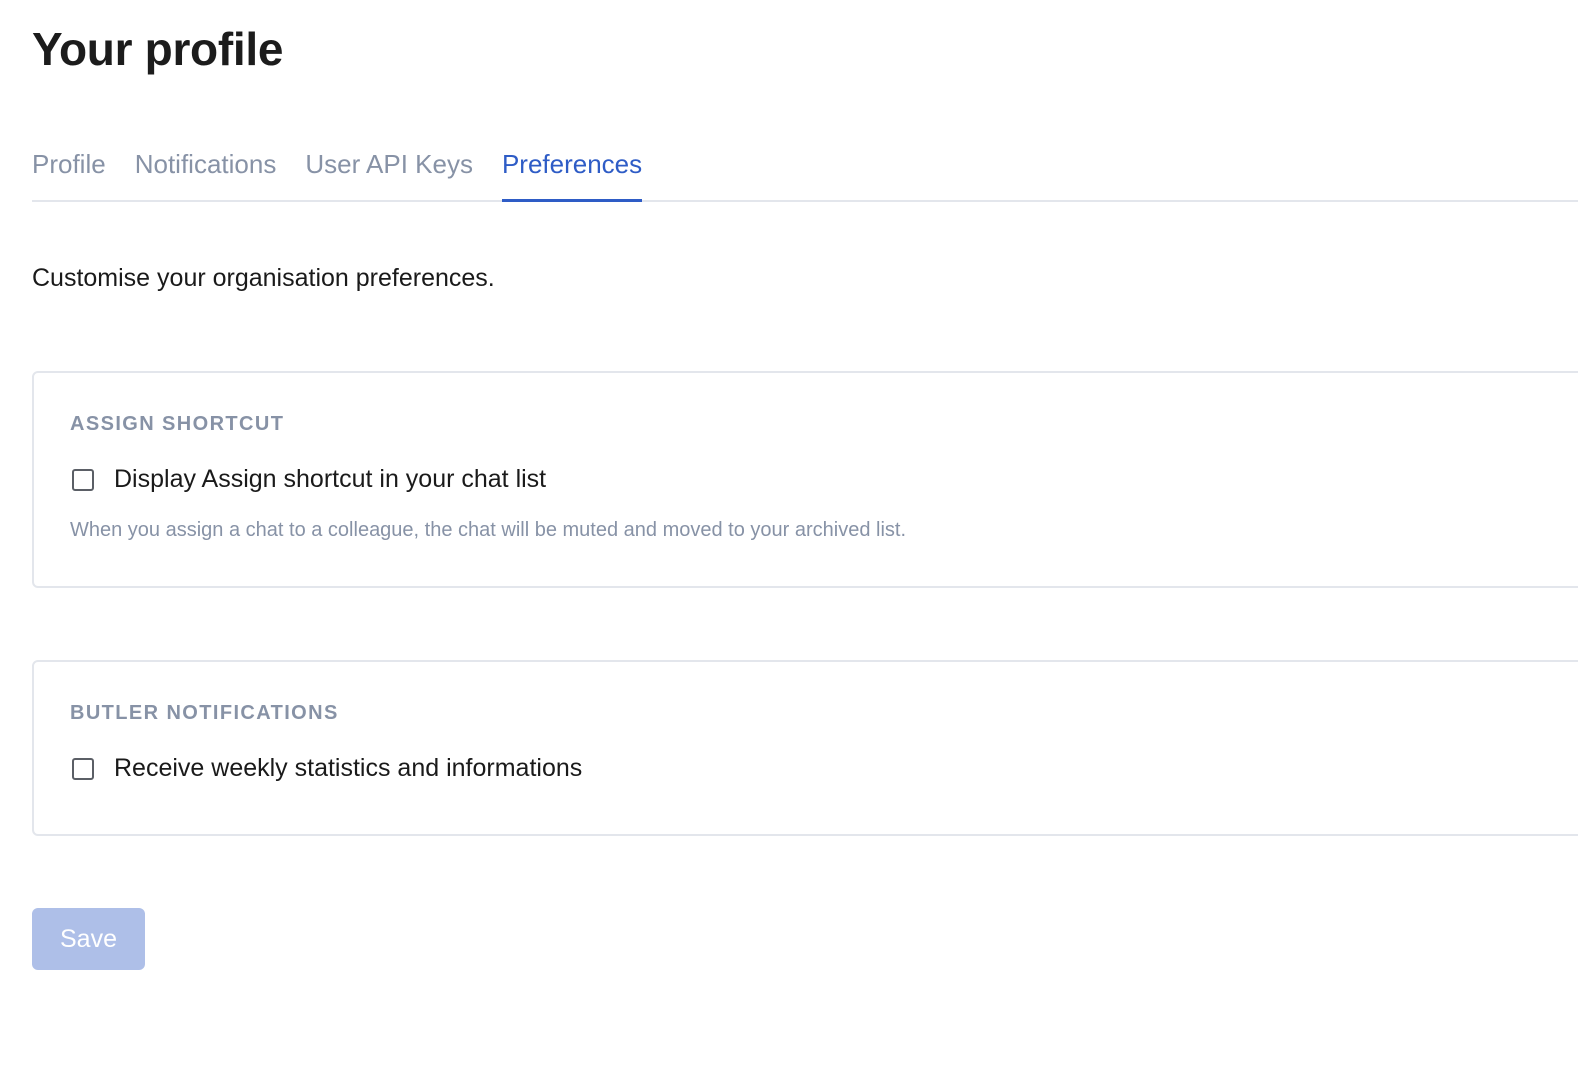  I want to click on tab-profile: Profile, so click(69, 170).